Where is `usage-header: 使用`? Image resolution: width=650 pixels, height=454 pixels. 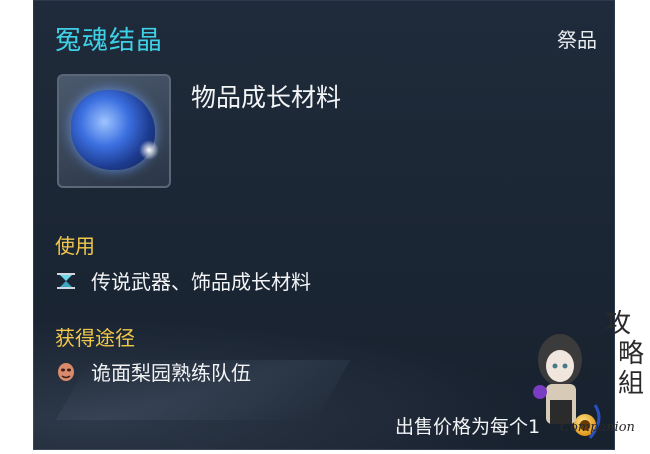
usage-header: 使用 is located at coordinates (75, 246).